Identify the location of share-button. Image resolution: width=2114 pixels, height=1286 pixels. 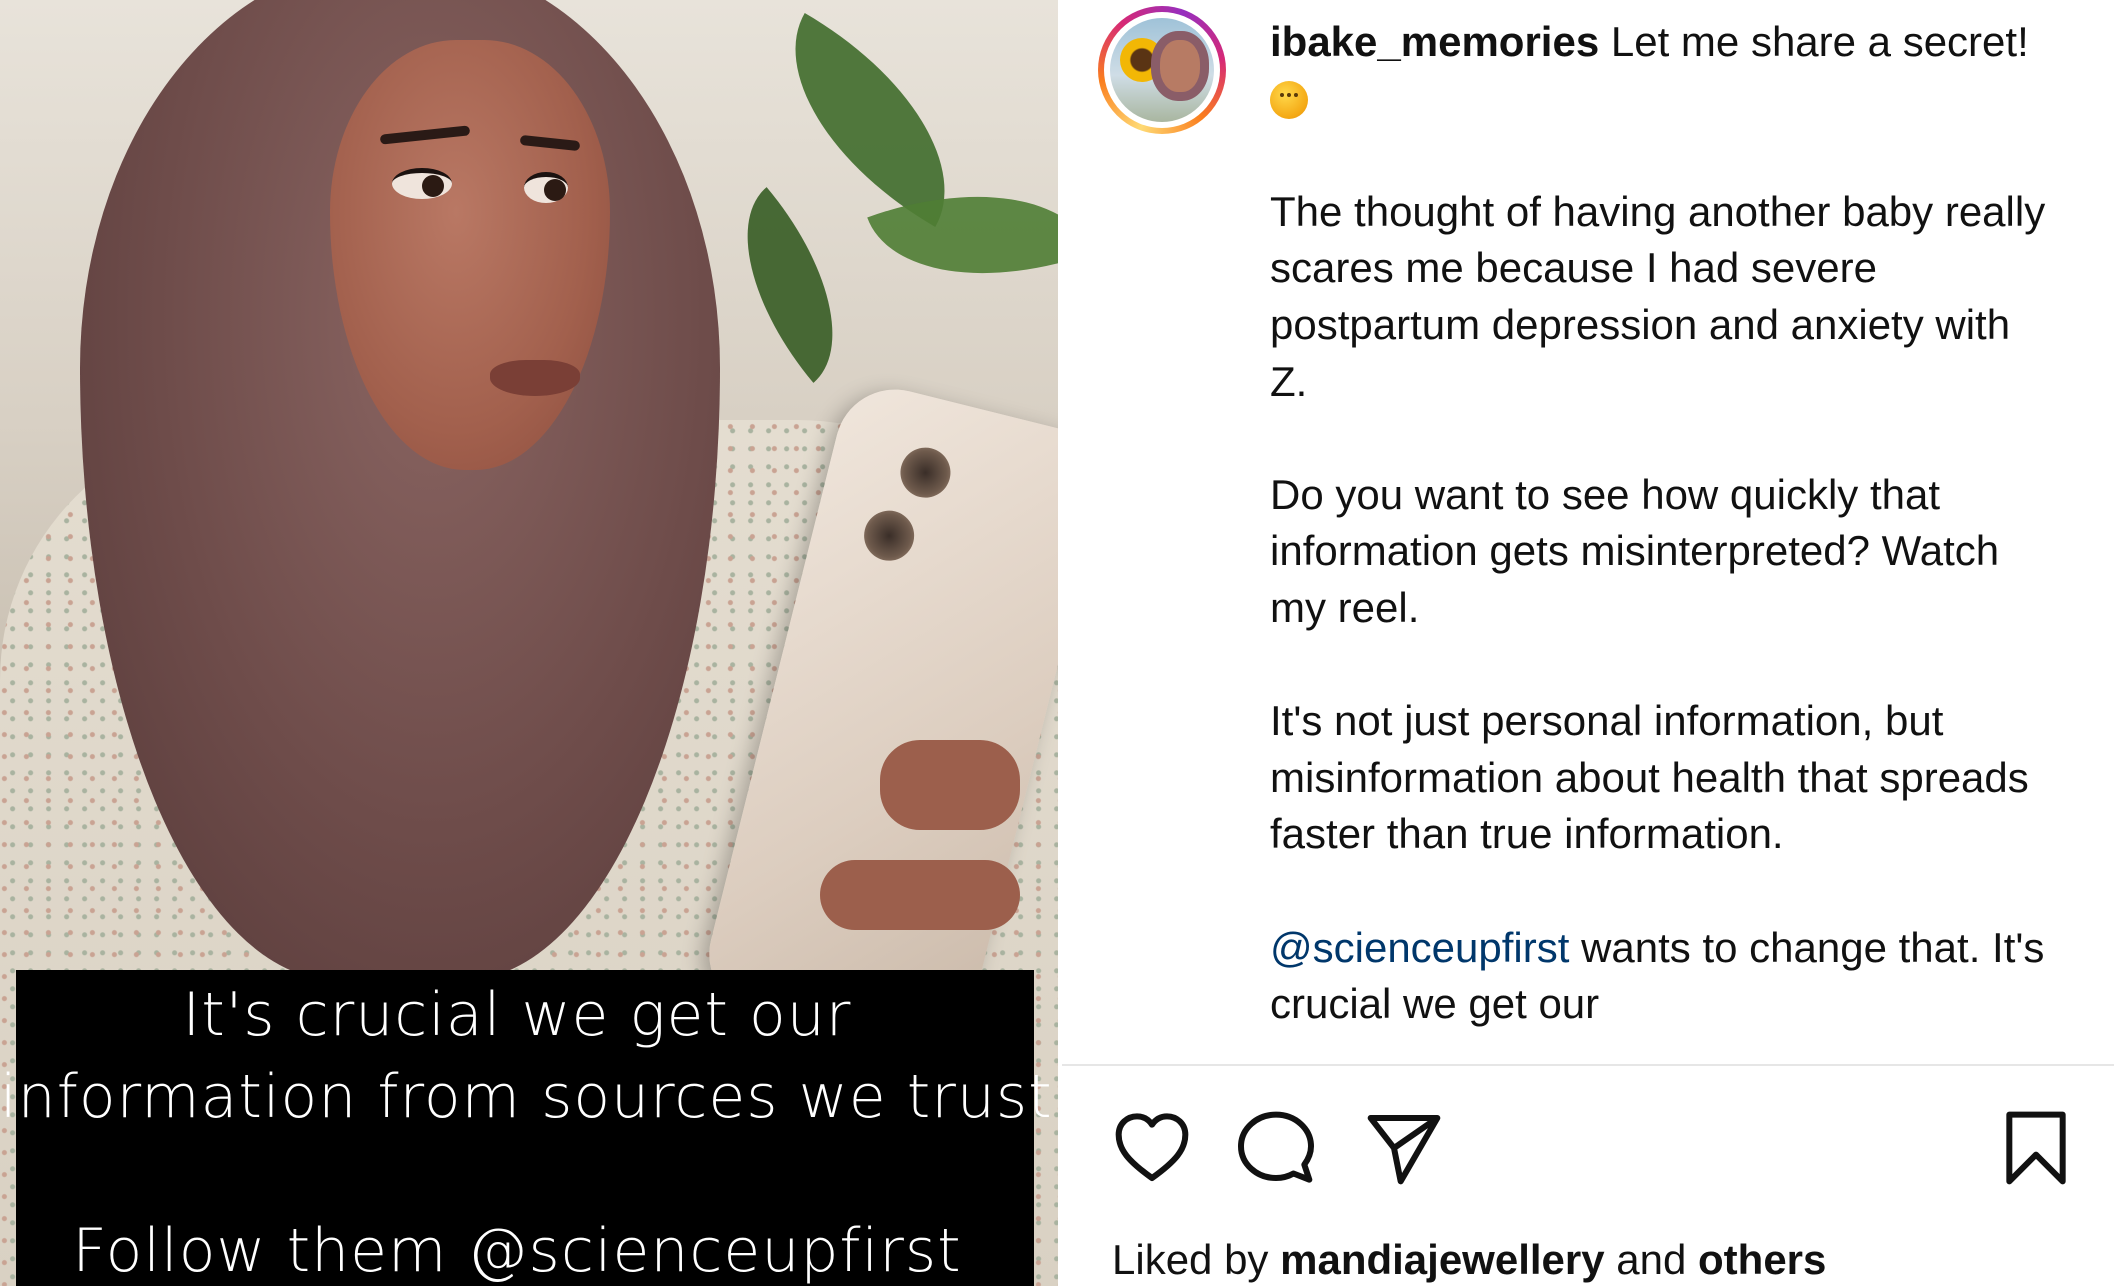
(1404, 1148).